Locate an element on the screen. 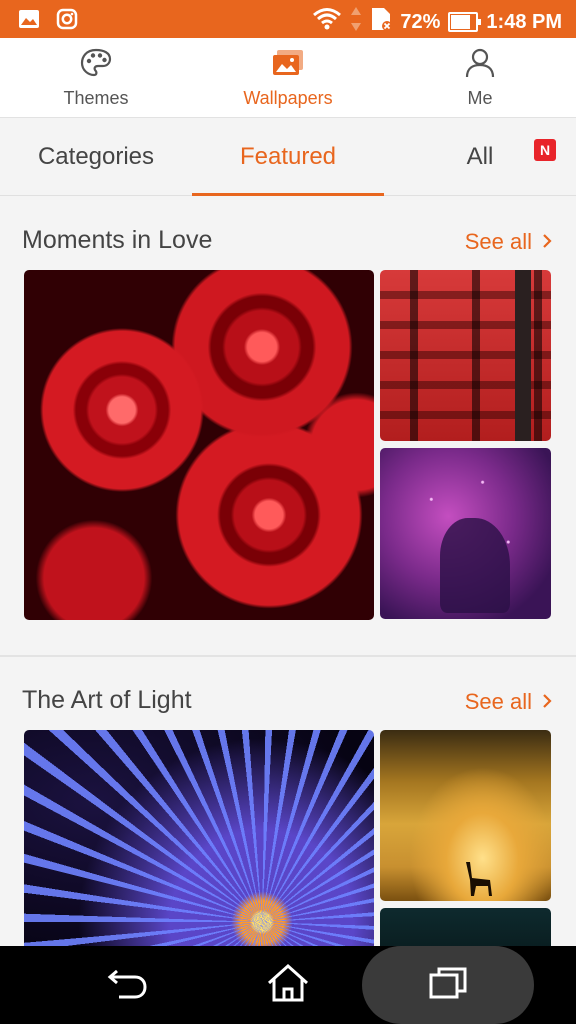 This screenshot has width=576, height=1024. clock: 1:48 PM is located at coordinates (524, 21).